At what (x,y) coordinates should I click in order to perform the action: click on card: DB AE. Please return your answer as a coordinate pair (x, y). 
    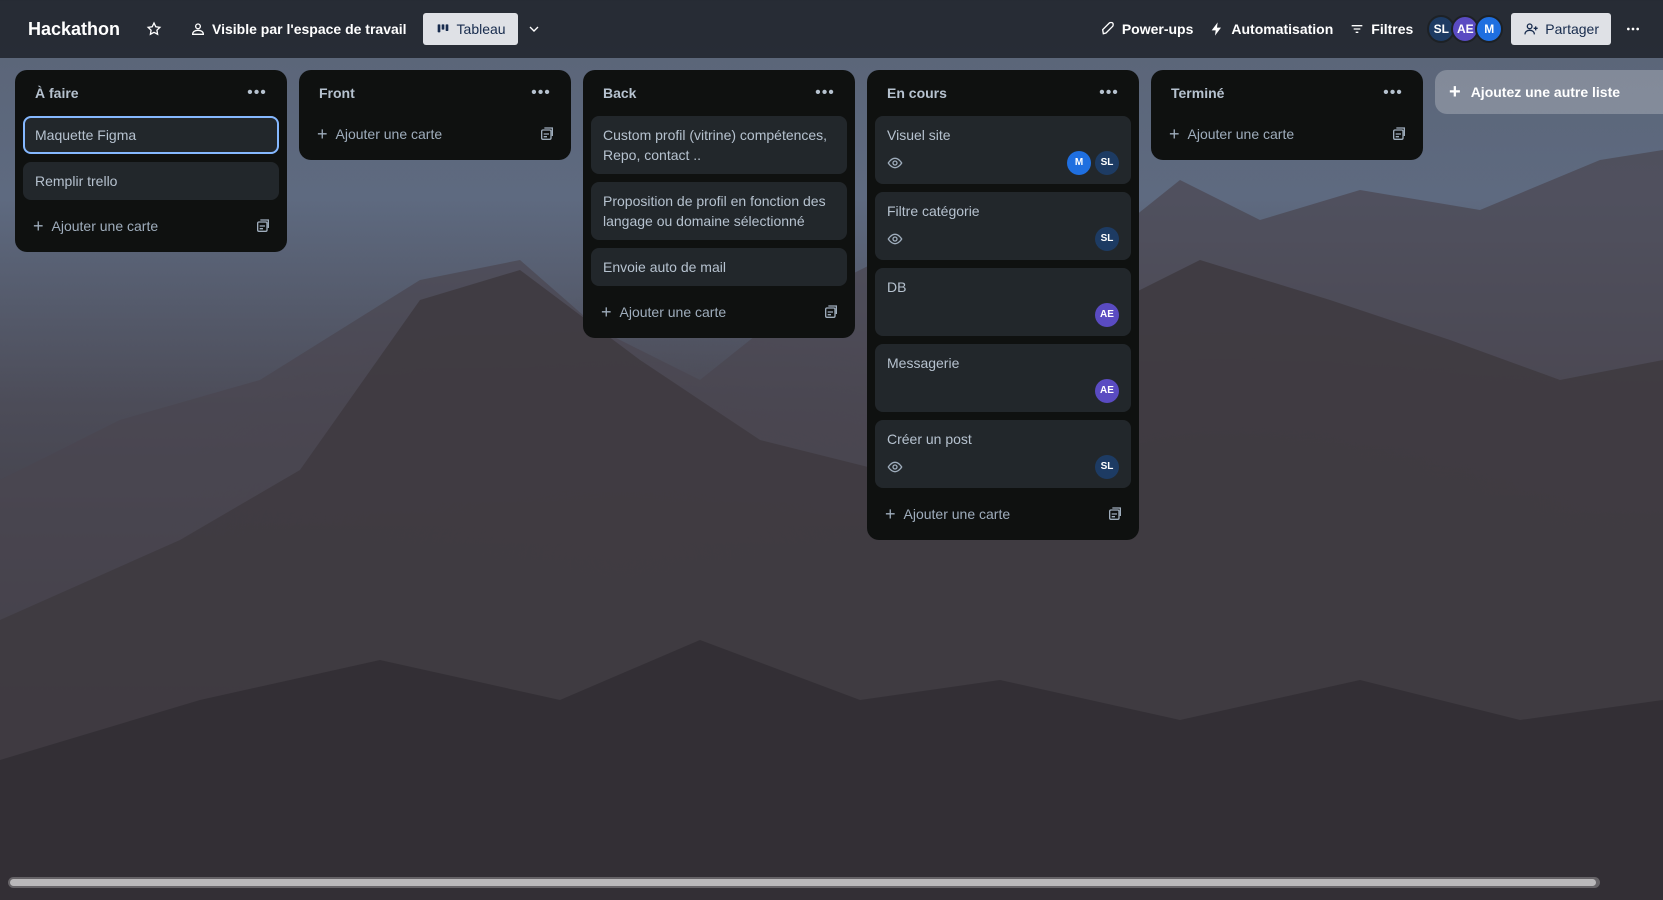
    Looking at the image, I should click on (1003, 302).